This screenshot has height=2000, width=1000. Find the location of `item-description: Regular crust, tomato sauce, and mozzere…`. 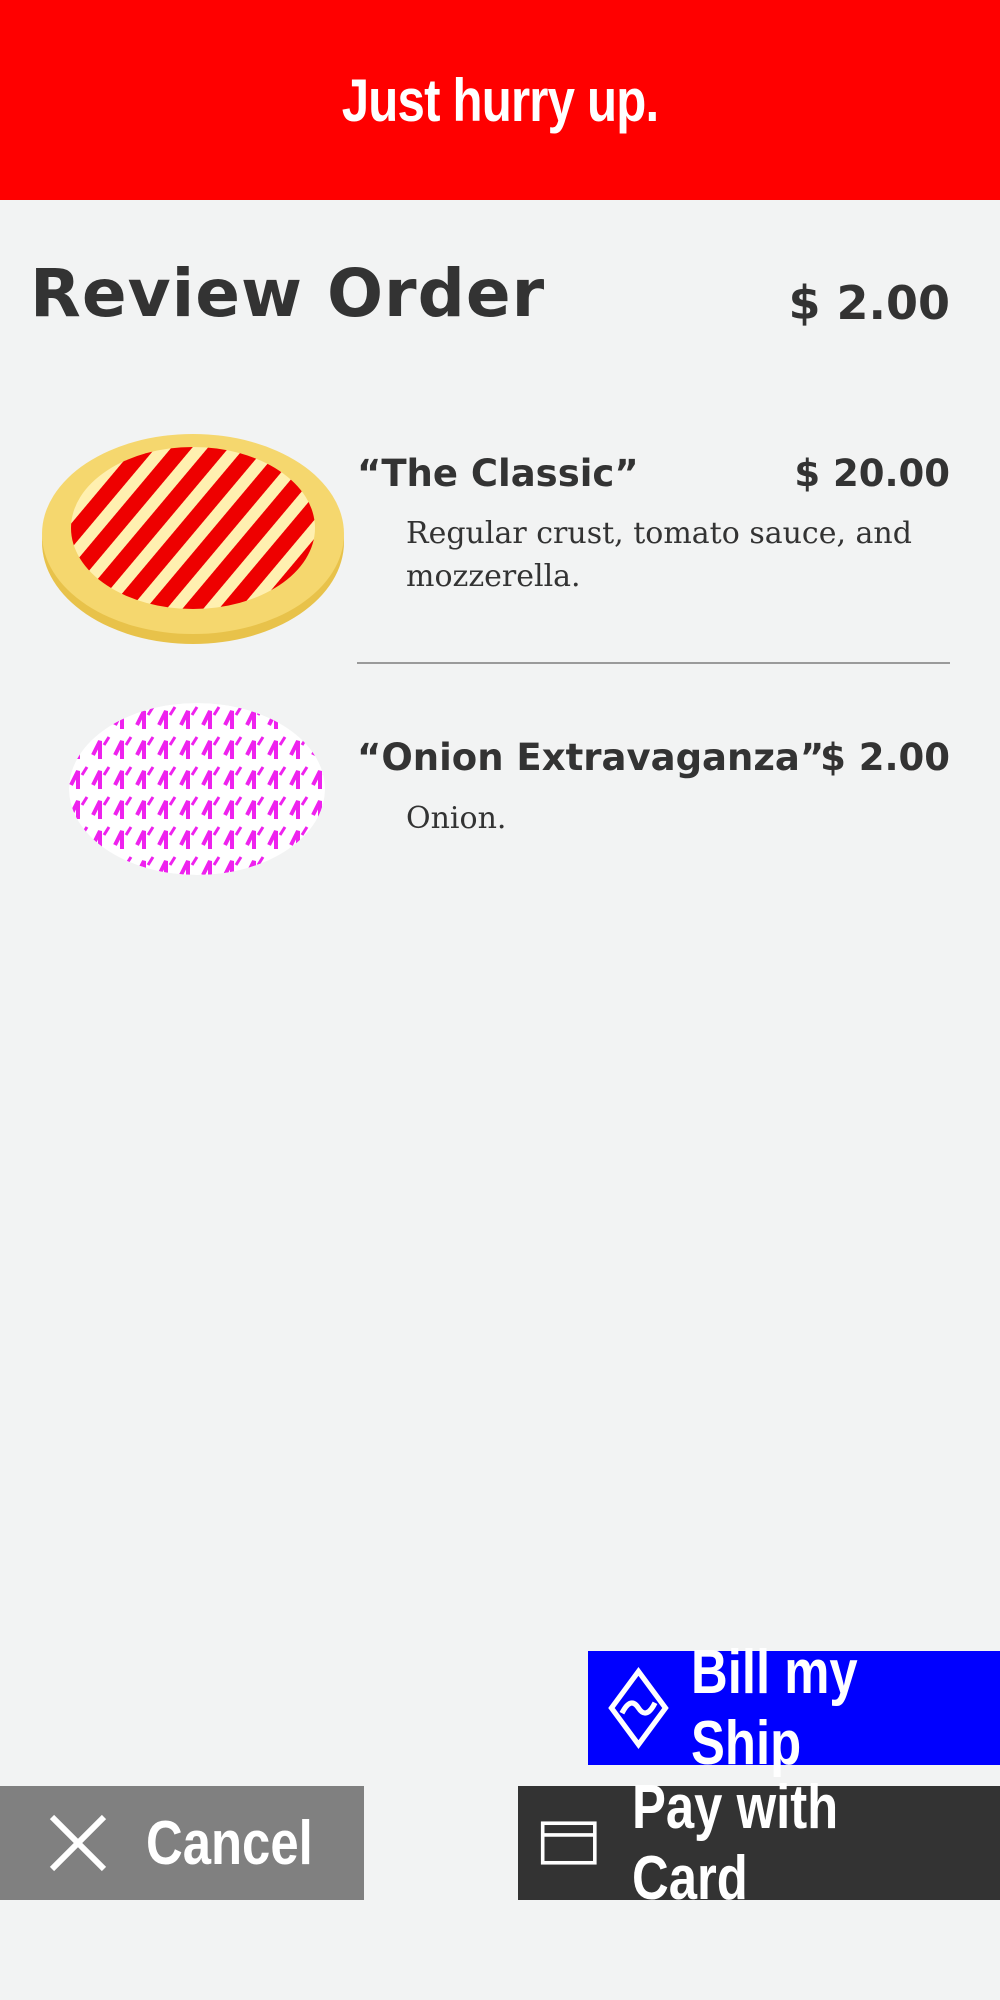

item-description: Regular crust, tomato sauce, and mozzere… is located at coordinates (659, 555).